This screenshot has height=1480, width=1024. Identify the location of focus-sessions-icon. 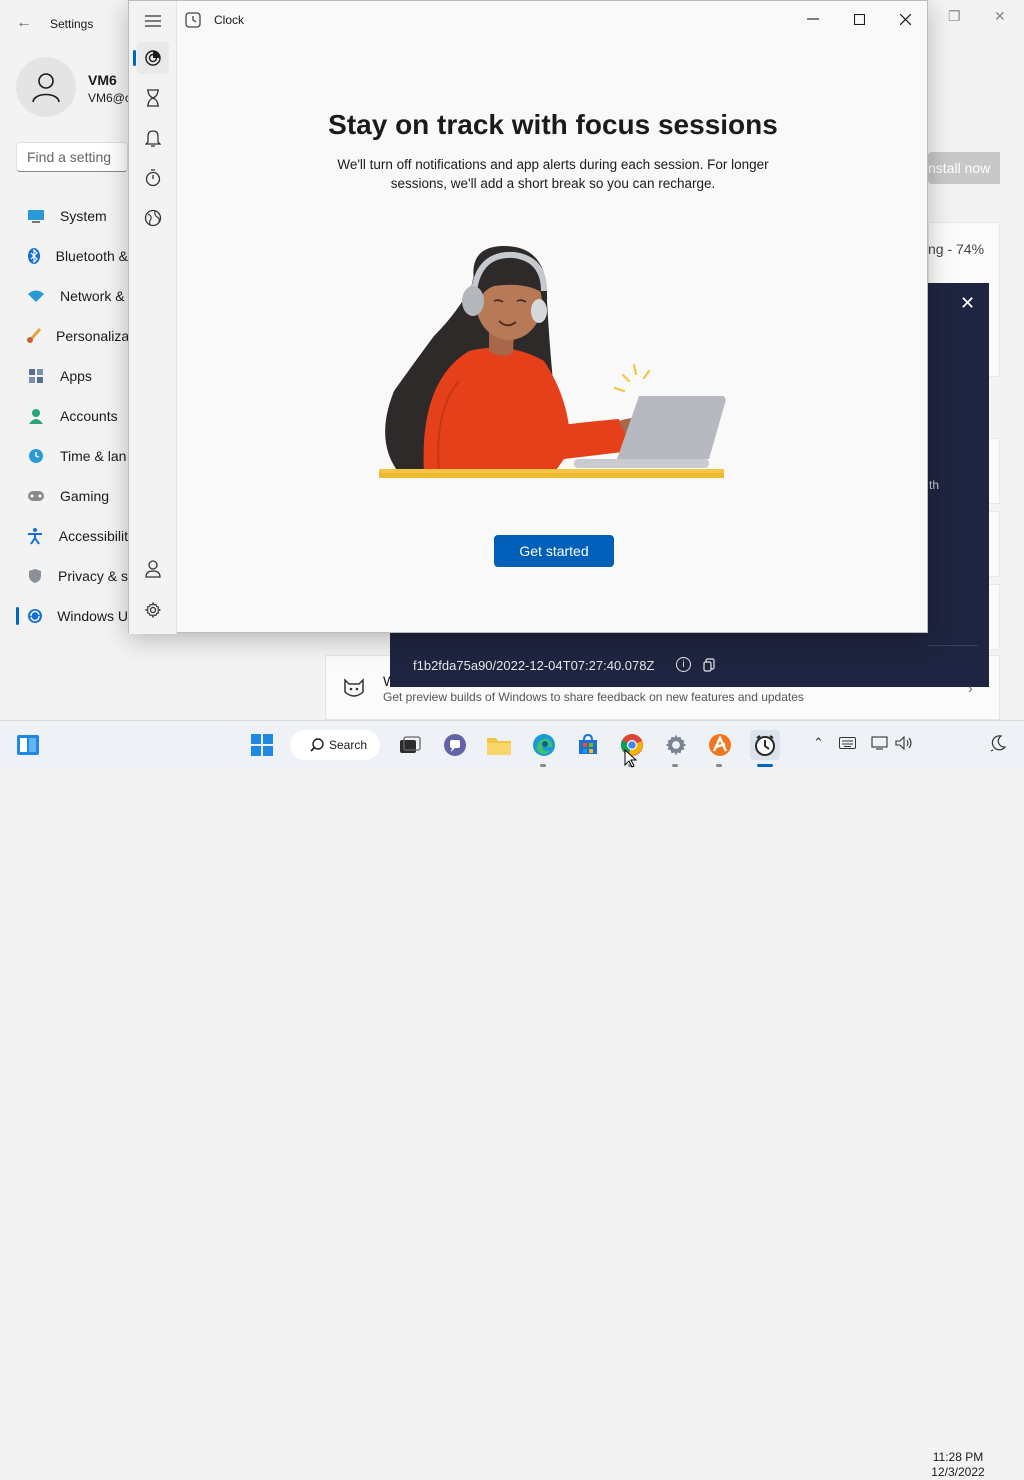
(151, 58).